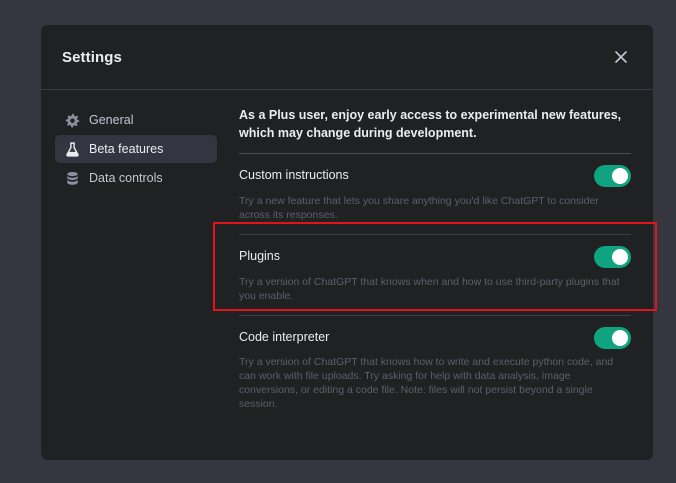 The height and width of the screenshot is (483, 676). I want to click on feature-title: Plugins, so click(259, 256).